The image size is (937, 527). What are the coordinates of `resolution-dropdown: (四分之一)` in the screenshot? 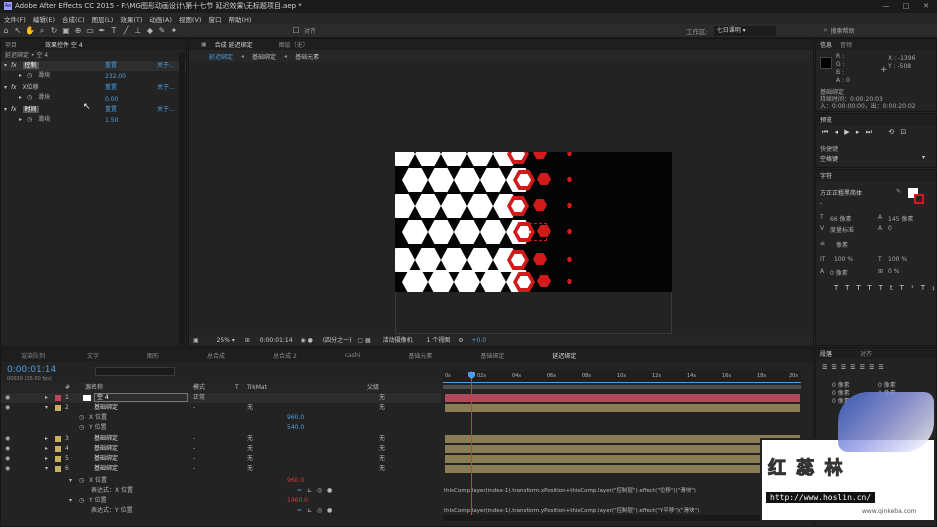 It's located at (337, 340).